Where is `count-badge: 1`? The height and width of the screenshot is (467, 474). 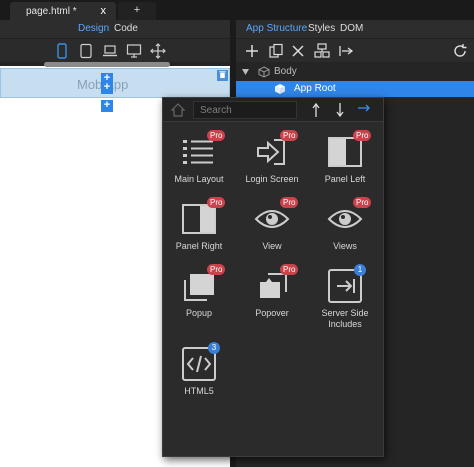 count-badge: 1 is located at coordinates (360, 270).